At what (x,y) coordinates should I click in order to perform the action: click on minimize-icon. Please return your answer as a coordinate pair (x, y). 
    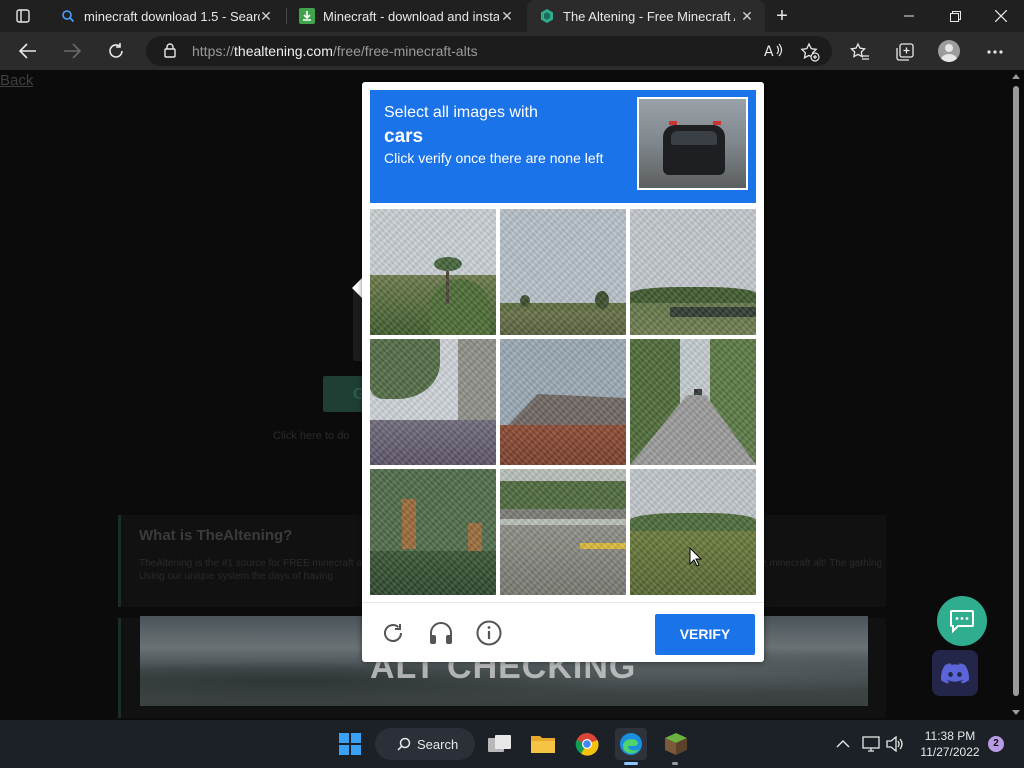
    Looking at the image, I should click on (909, 16).